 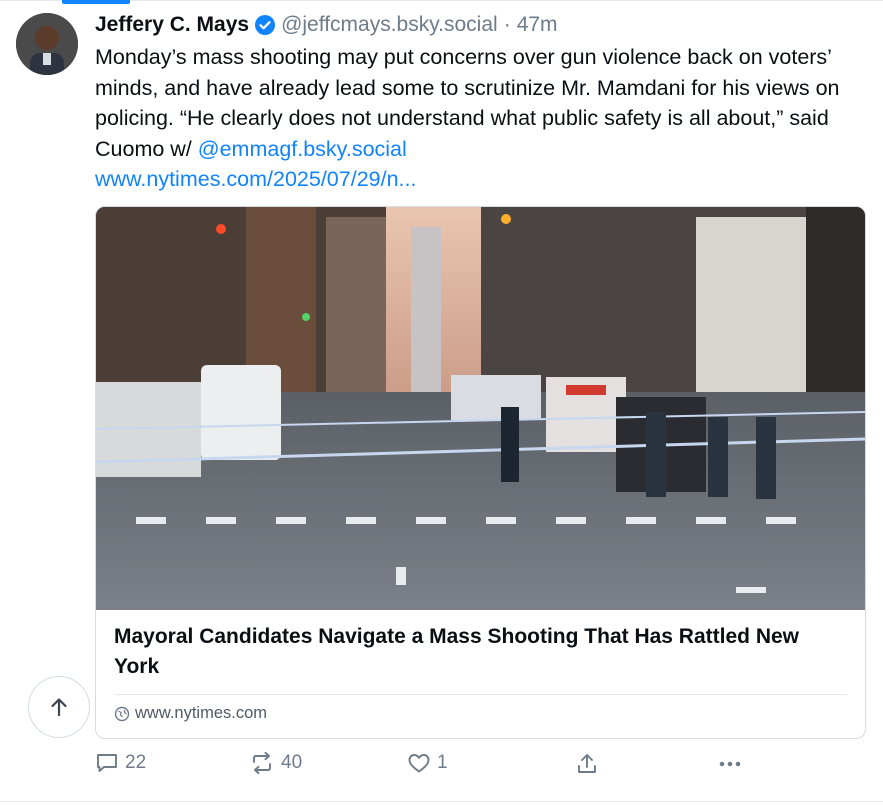 I want to click on top-divider, so click(x=441, y=0).